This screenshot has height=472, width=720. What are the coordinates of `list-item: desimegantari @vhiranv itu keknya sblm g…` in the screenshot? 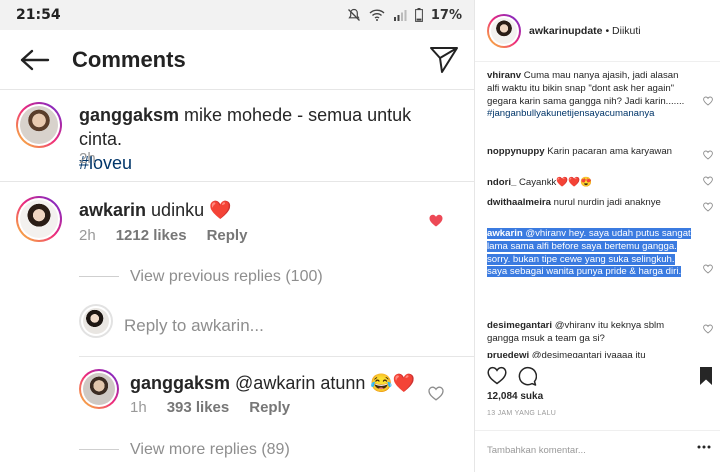 It's located at (576, 332).